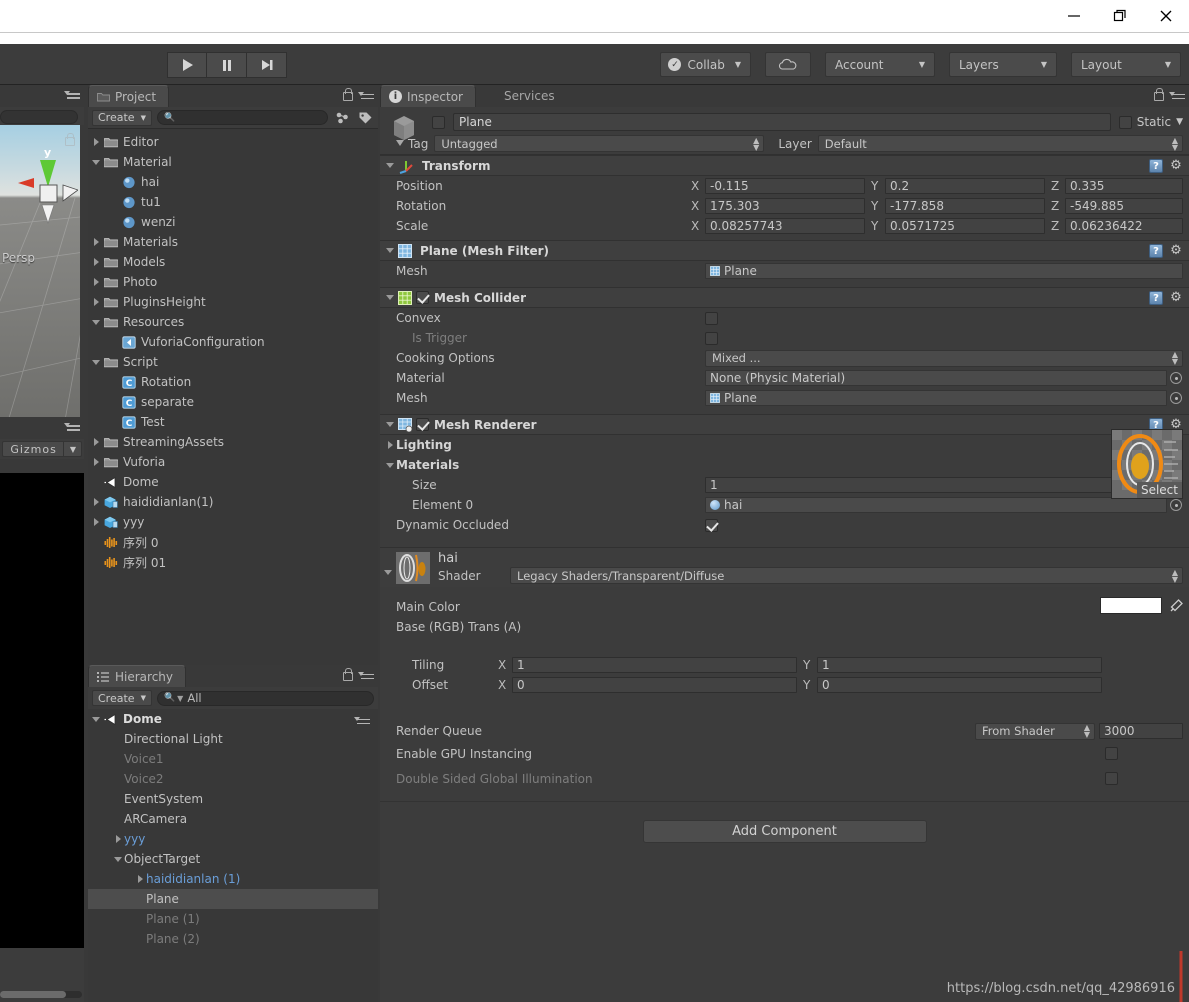 This screenshot has height=1002, width=1189. Describe the element at coordinates (1111, 753) in the screenshot. I see `gpu-instancing-checkbox` at that location.